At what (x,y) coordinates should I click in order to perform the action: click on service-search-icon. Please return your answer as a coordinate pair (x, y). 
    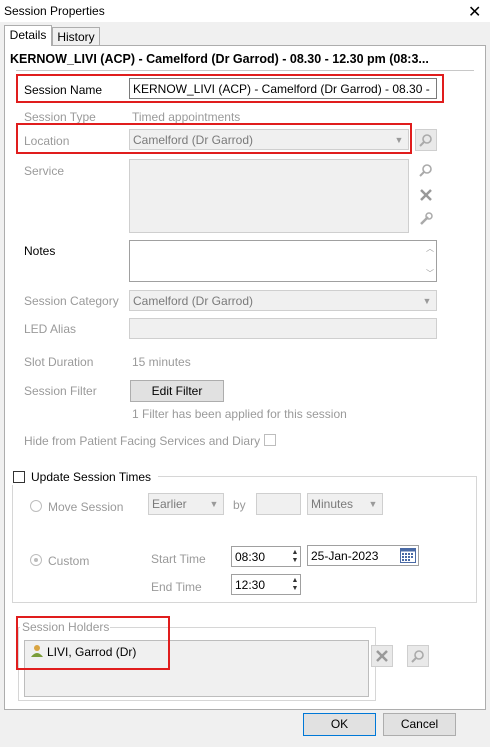
    Looking at the image, I should click on (426, 170).